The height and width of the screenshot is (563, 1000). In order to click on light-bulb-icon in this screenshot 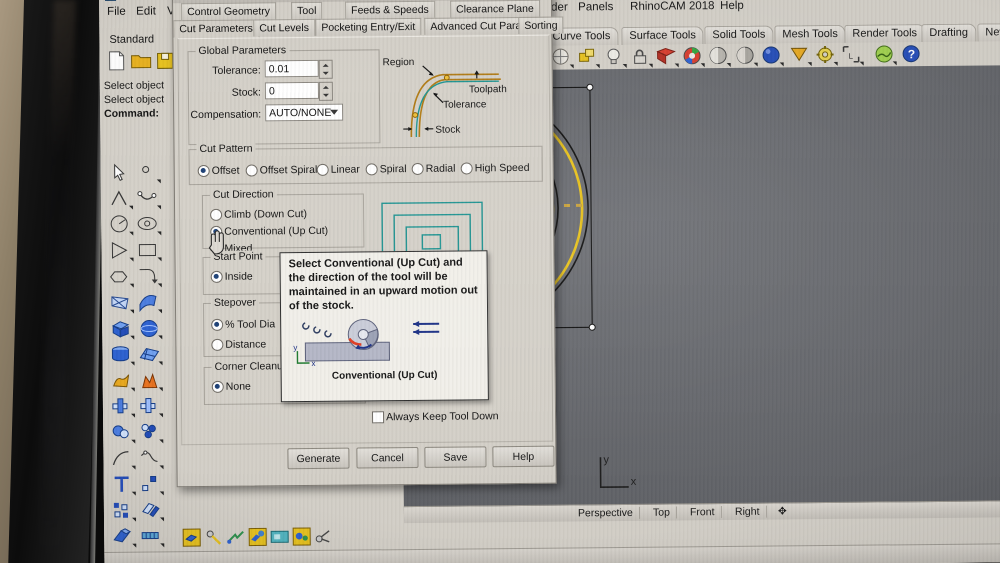, I will do `click(616, 57)`.